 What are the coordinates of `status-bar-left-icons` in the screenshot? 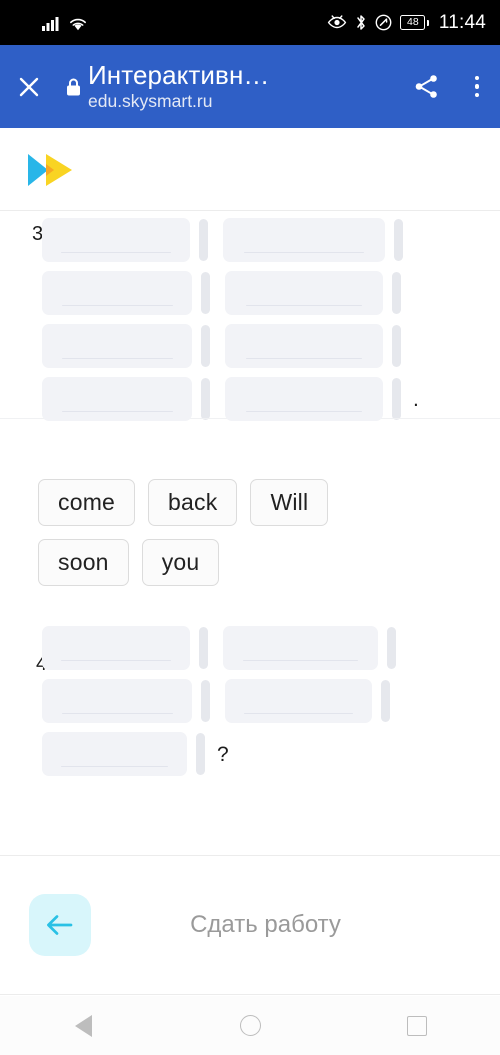 It's located at (65, 23).